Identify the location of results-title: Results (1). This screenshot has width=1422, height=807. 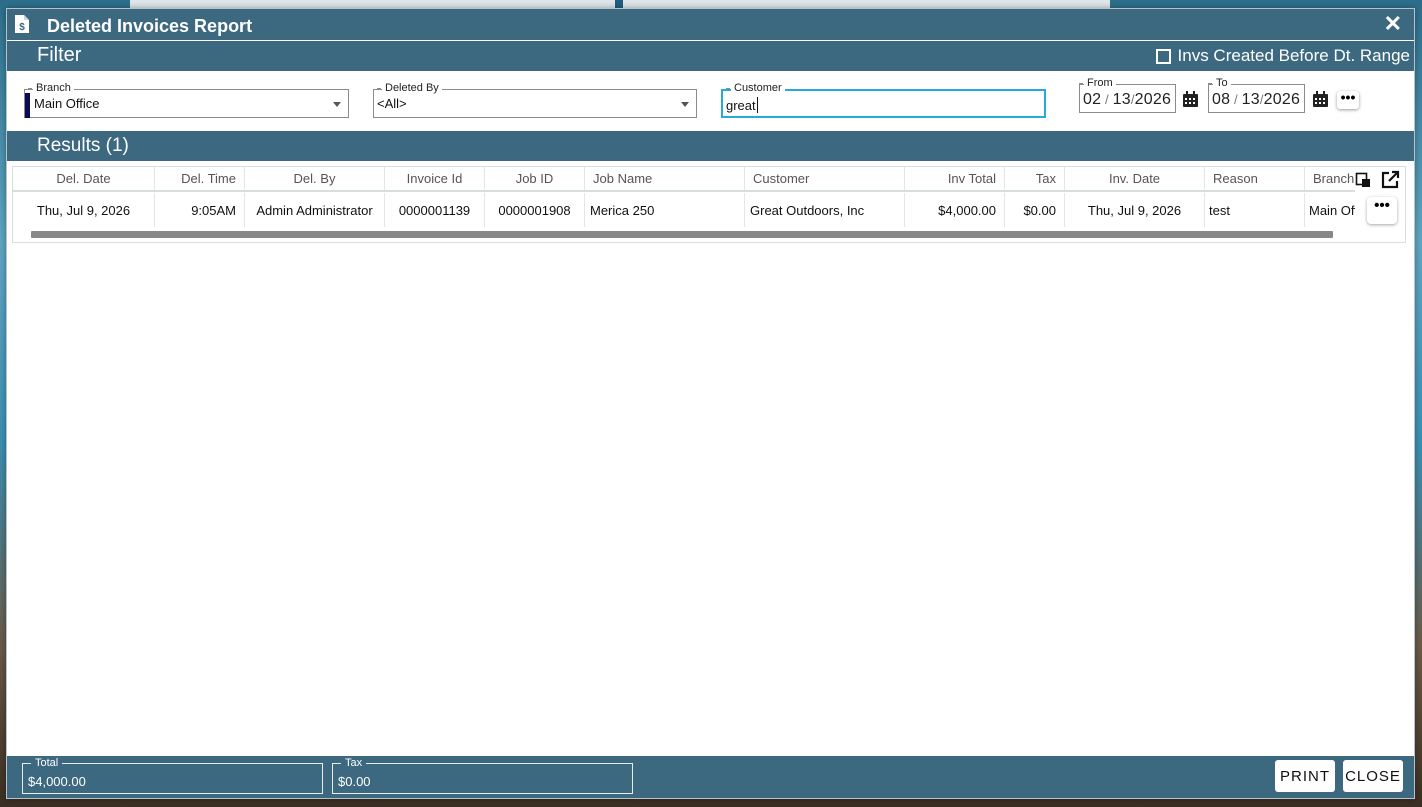
(83, 145).